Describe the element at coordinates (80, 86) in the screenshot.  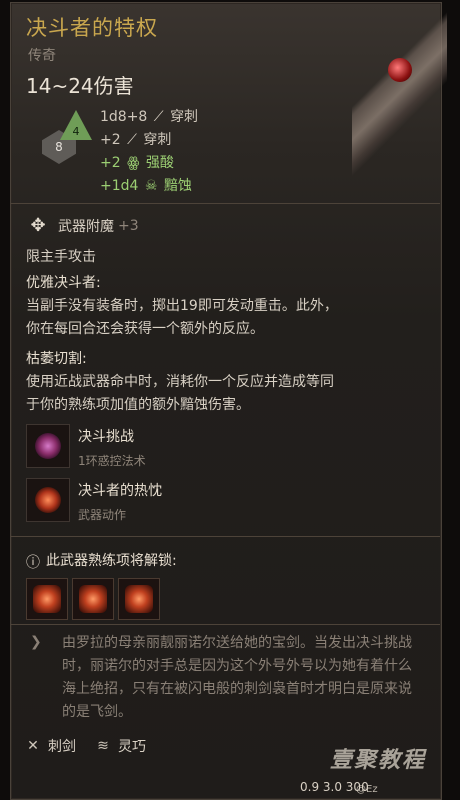
I see `damage-range: 14~24伤害` at that location.